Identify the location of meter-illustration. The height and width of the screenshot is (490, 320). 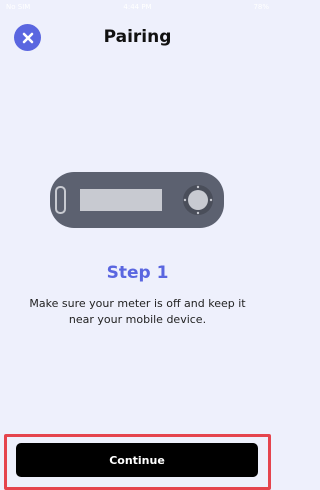
(137, 200).